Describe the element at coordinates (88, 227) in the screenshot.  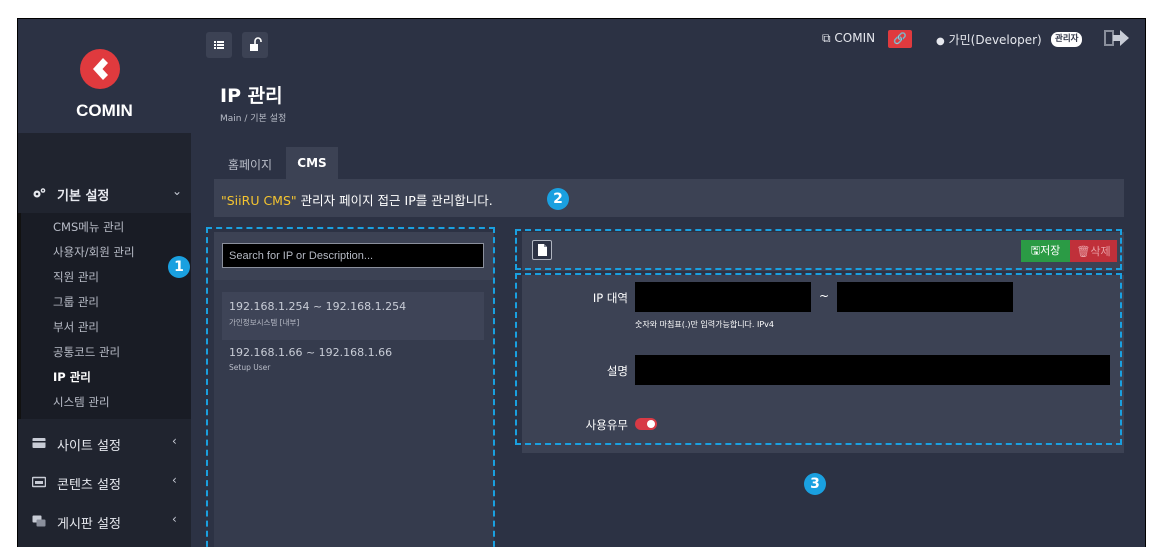
I see `sidebar-item-cms-menu: CMS메뉴 관리` at that location.